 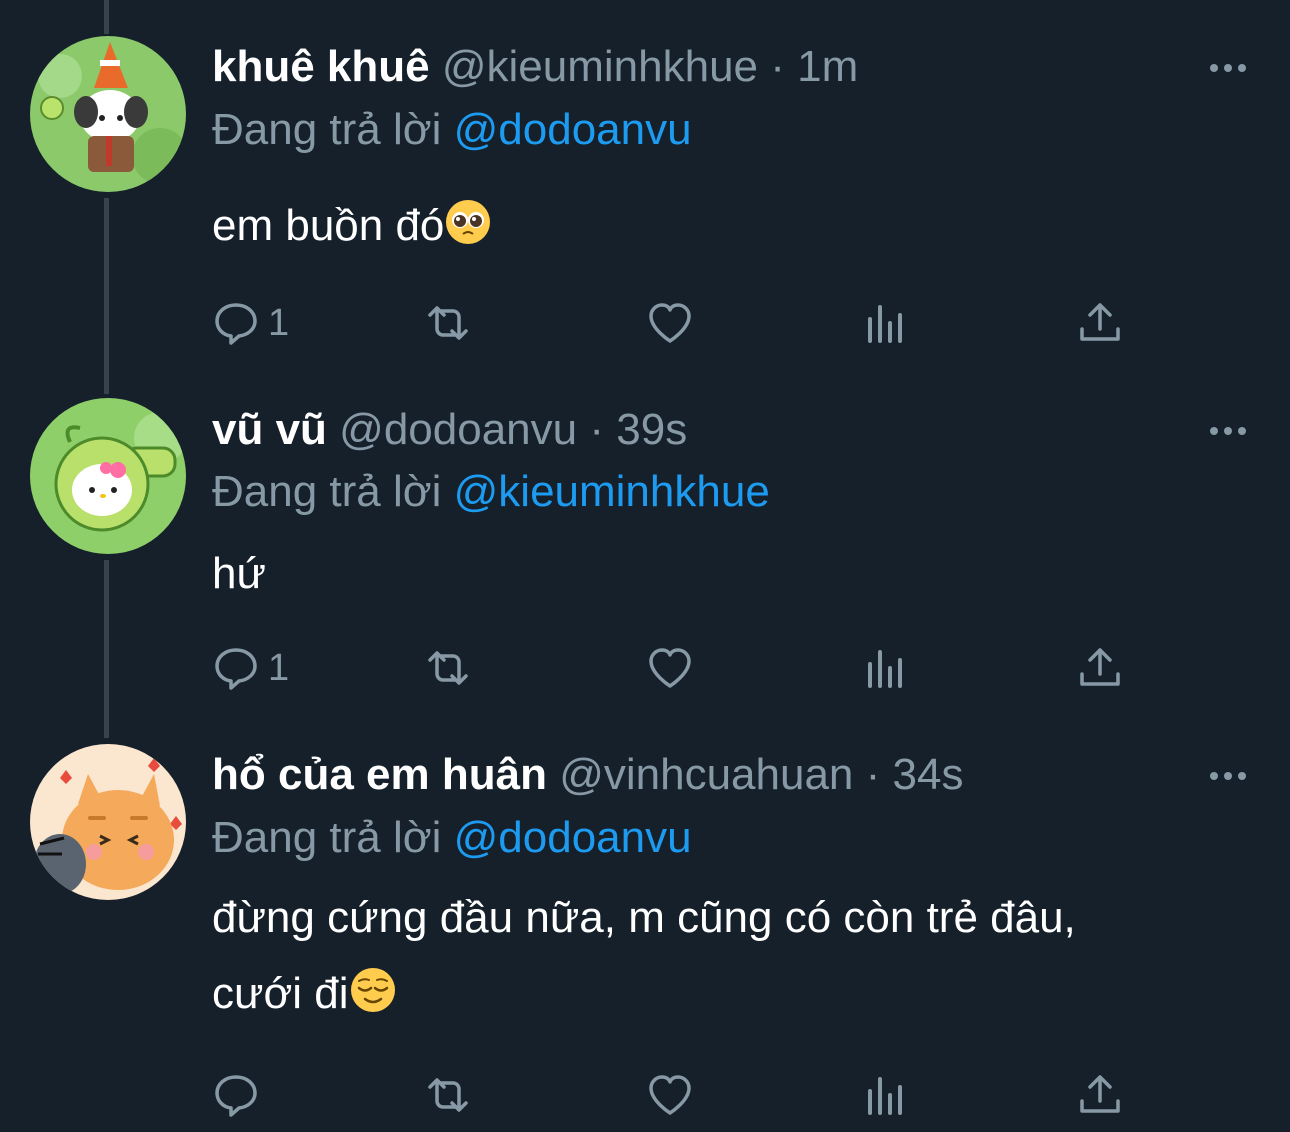 I want to click on more-options-icon, so click(x=1228, y=776).